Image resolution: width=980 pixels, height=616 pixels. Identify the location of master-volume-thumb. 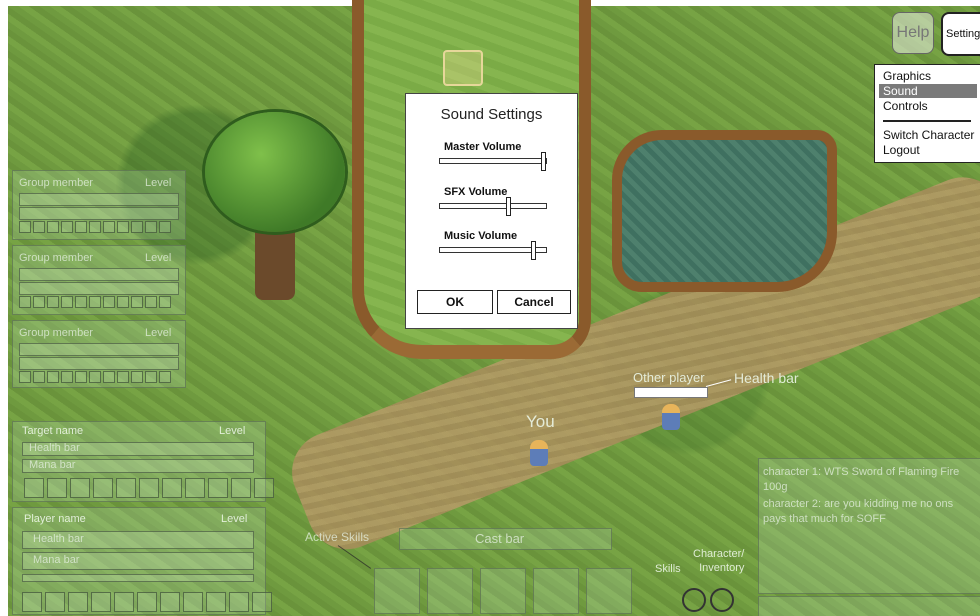
(543, 161).